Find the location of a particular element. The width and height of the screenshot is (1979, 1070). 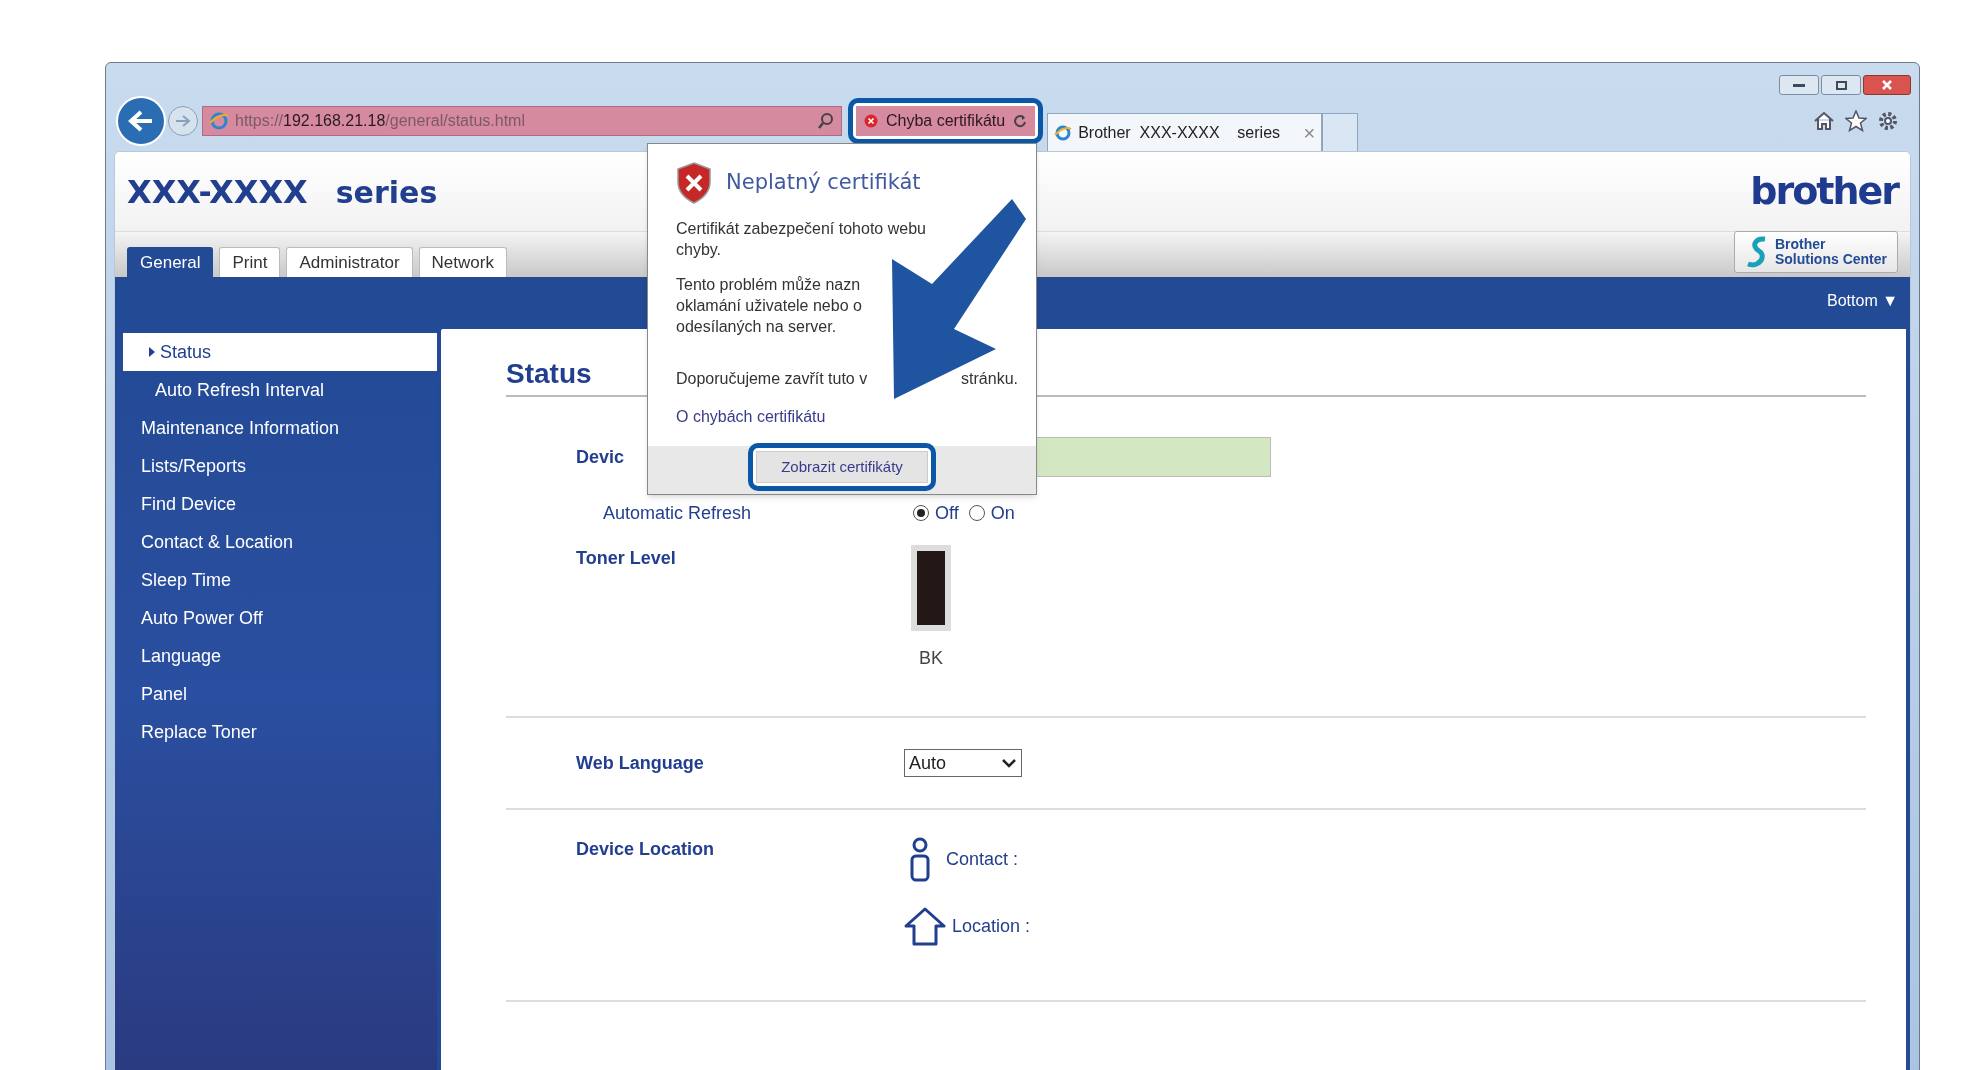

field-label: Web Language is located at coordinates (640, 763).